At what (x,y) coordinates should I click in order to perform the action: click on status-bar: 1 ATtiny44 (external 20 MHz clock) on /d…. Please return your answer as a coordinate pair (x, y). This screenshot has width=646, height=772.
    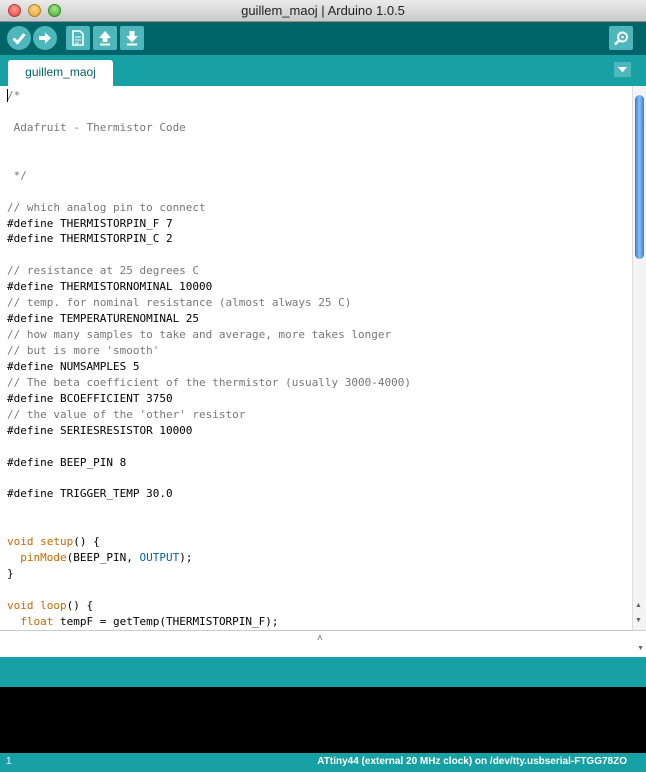
    Looking at the image, I should click on (323, 762).